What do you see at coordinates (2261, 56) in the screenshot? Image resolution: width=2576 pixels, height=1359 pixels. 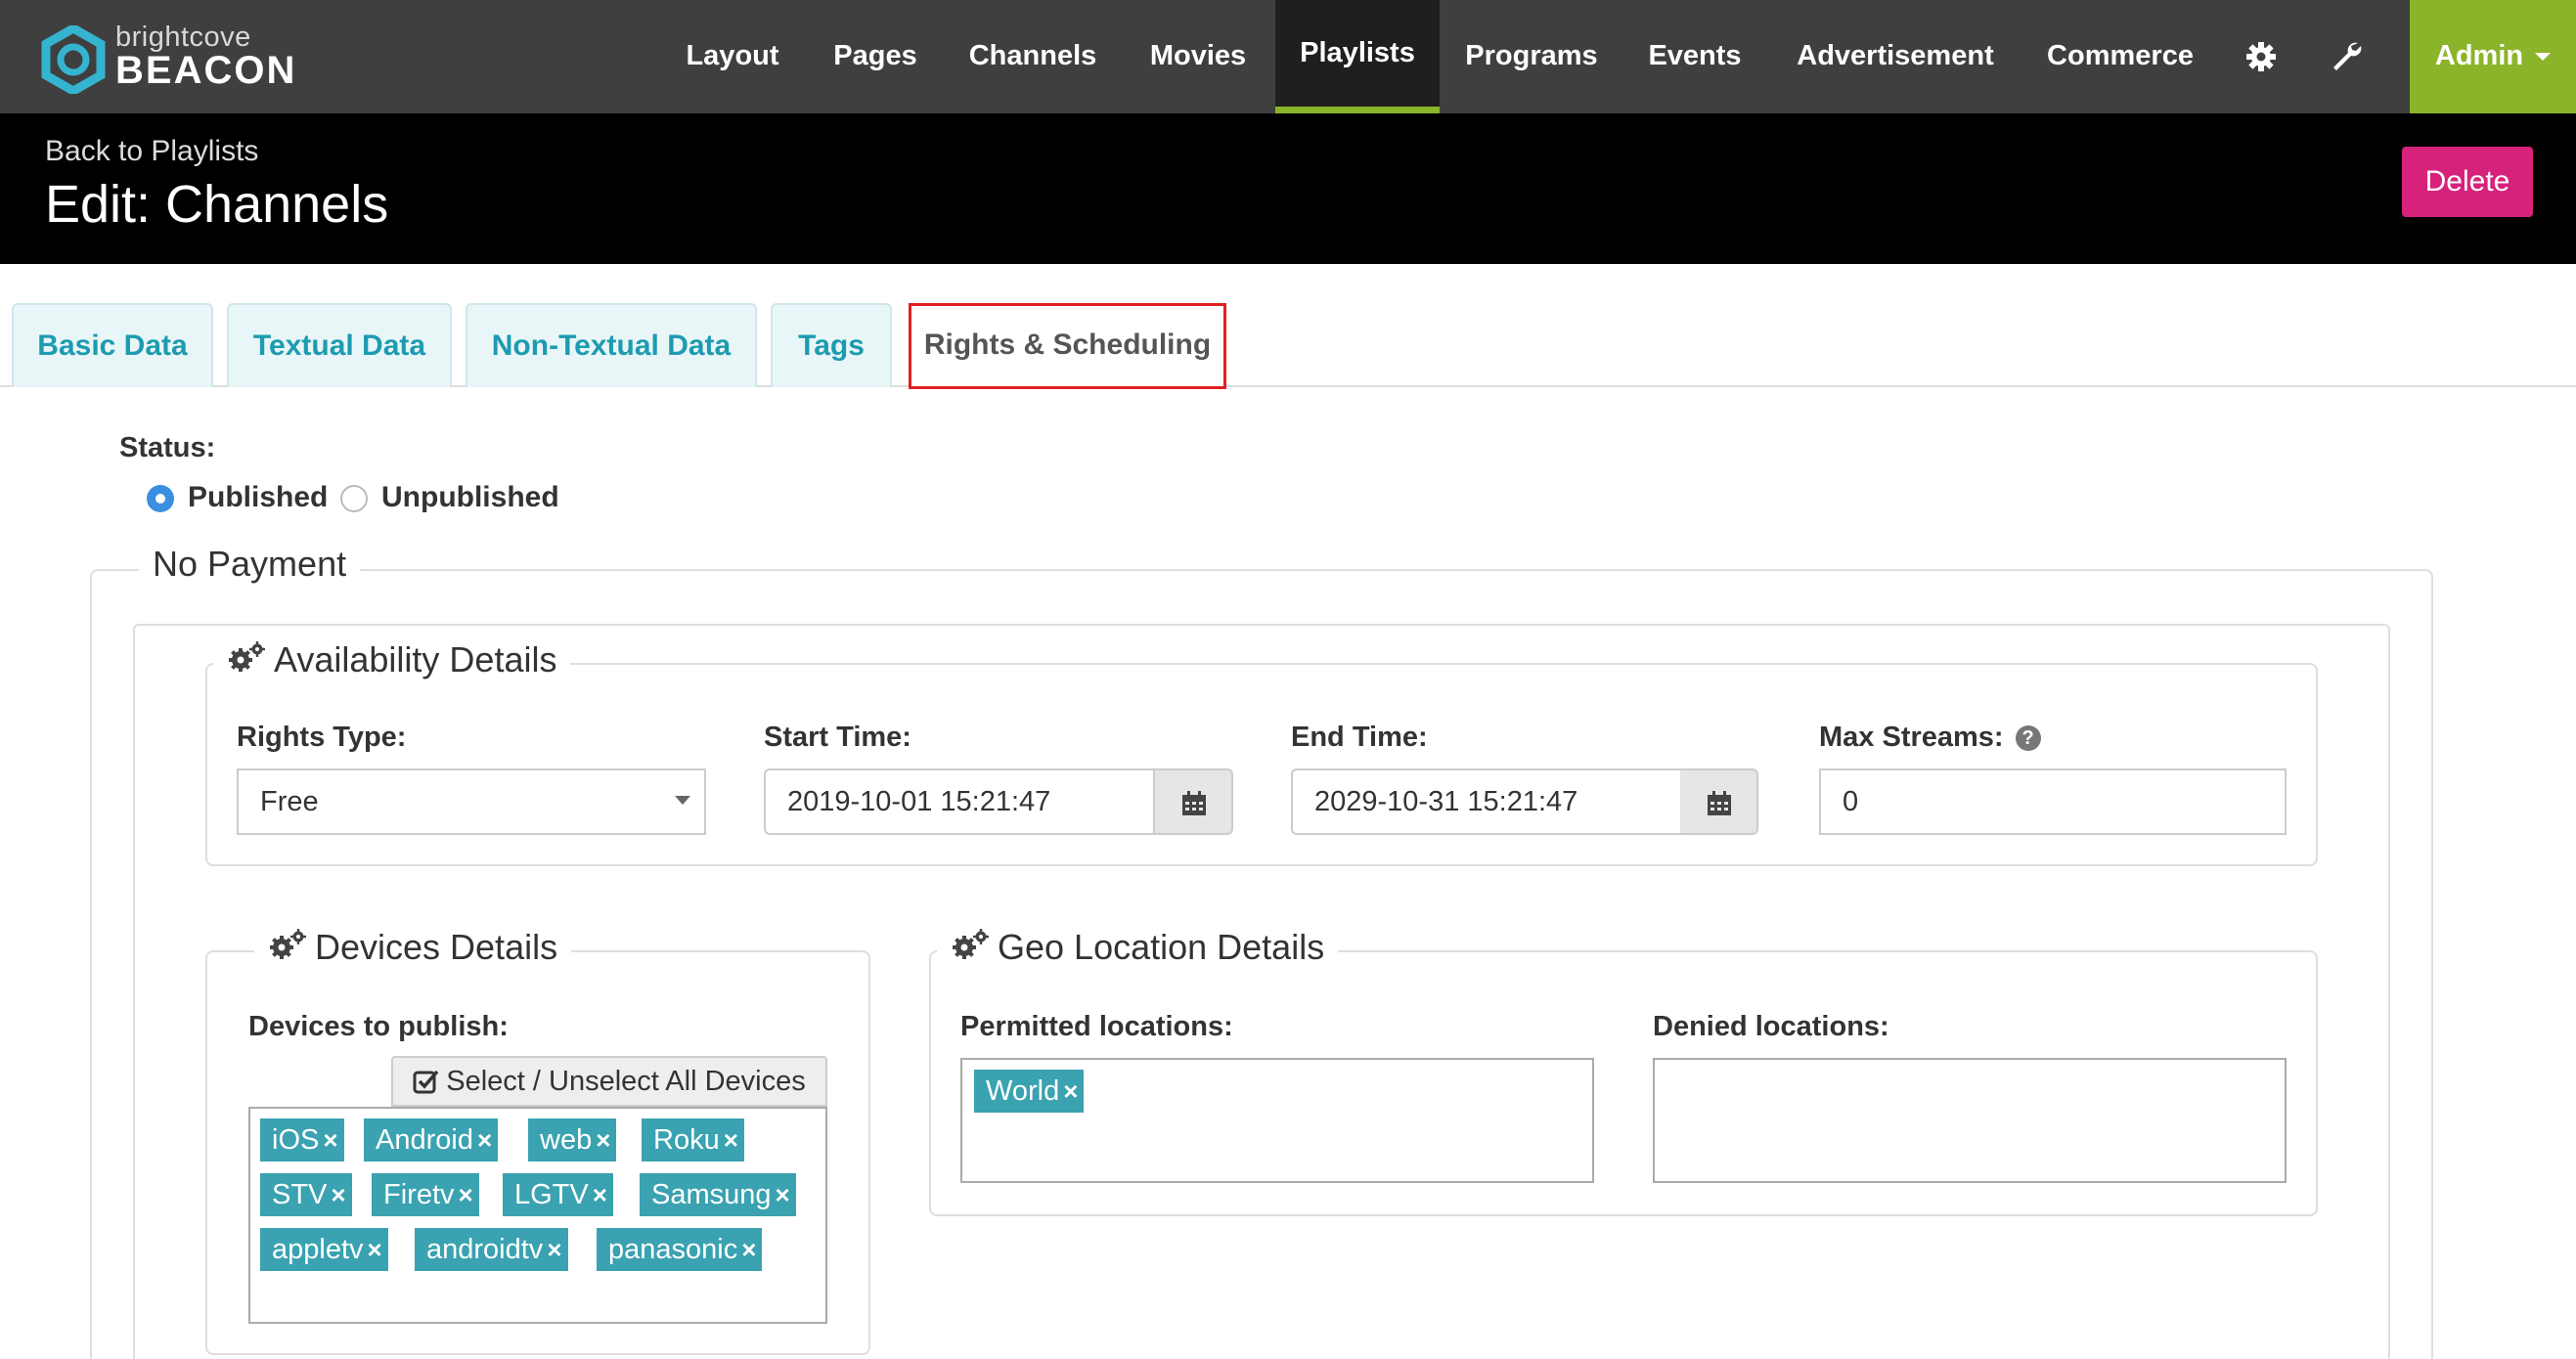 I see `gear-icon` at bounding box center [2261, 56].